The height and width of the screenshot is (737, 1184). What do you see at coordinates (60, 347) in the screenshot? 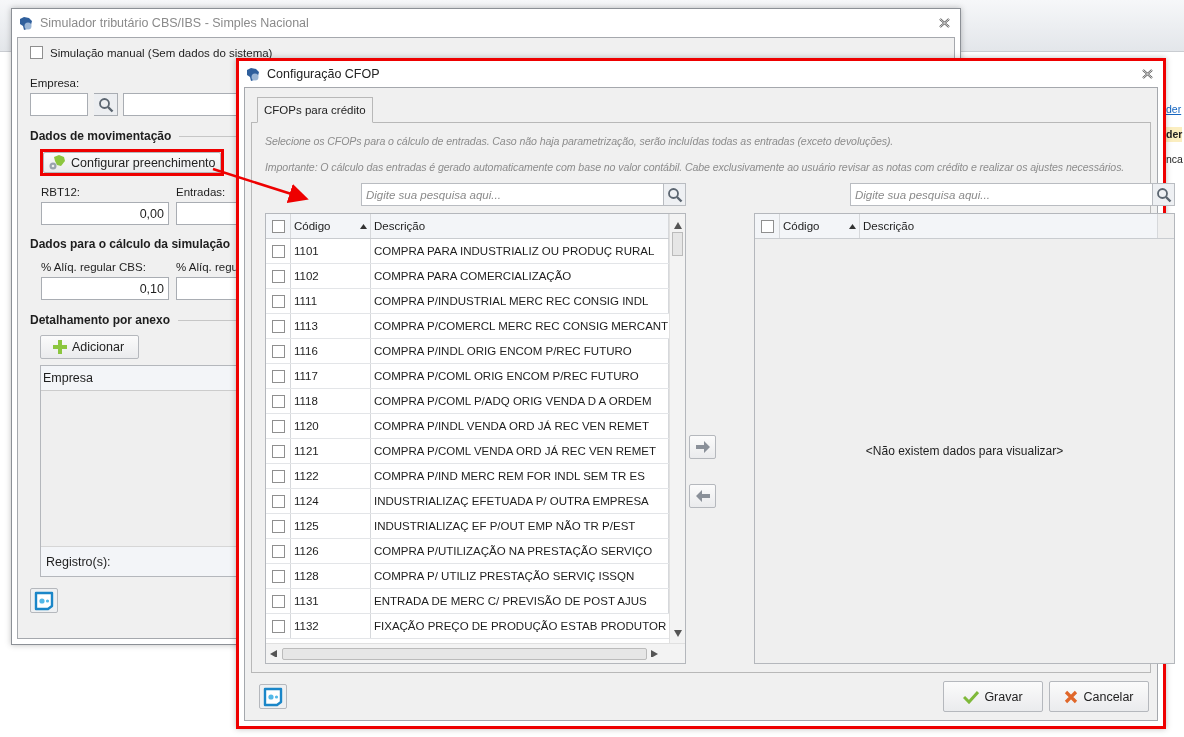
I see `plus-icon` at bounding box center [60, 347].